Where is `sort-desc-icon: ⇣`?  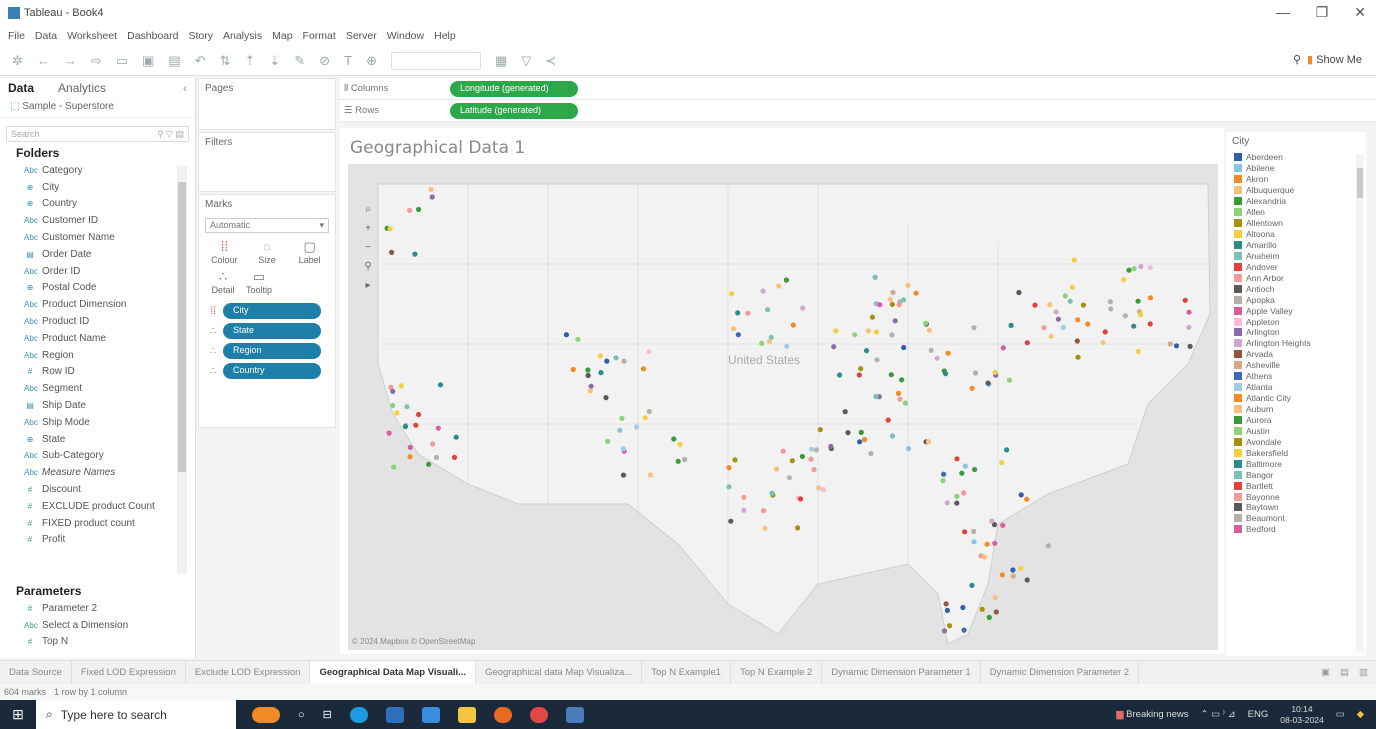 sort-desc-icon: ⇣ is located at coordinates (274, 61).